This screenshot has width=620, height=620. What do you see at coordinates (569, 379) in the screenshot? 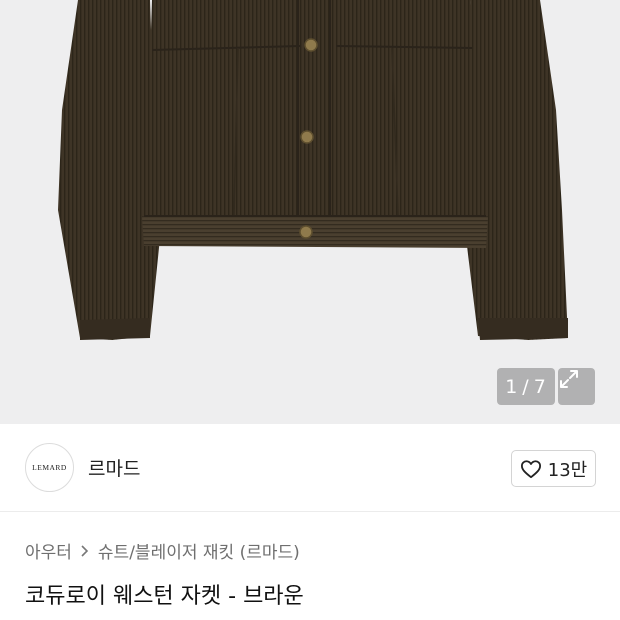
I see `expand-icon` at bounding box center [569, 379].